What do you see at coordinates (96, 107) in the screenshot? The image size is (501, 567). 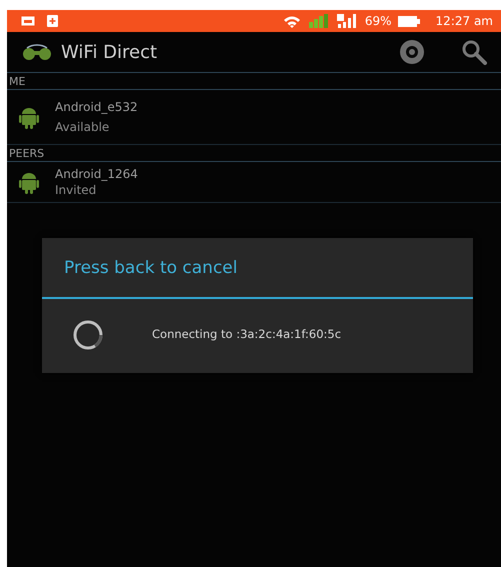 I see `device-name: Android_e532` at bounding box center [96, 107].